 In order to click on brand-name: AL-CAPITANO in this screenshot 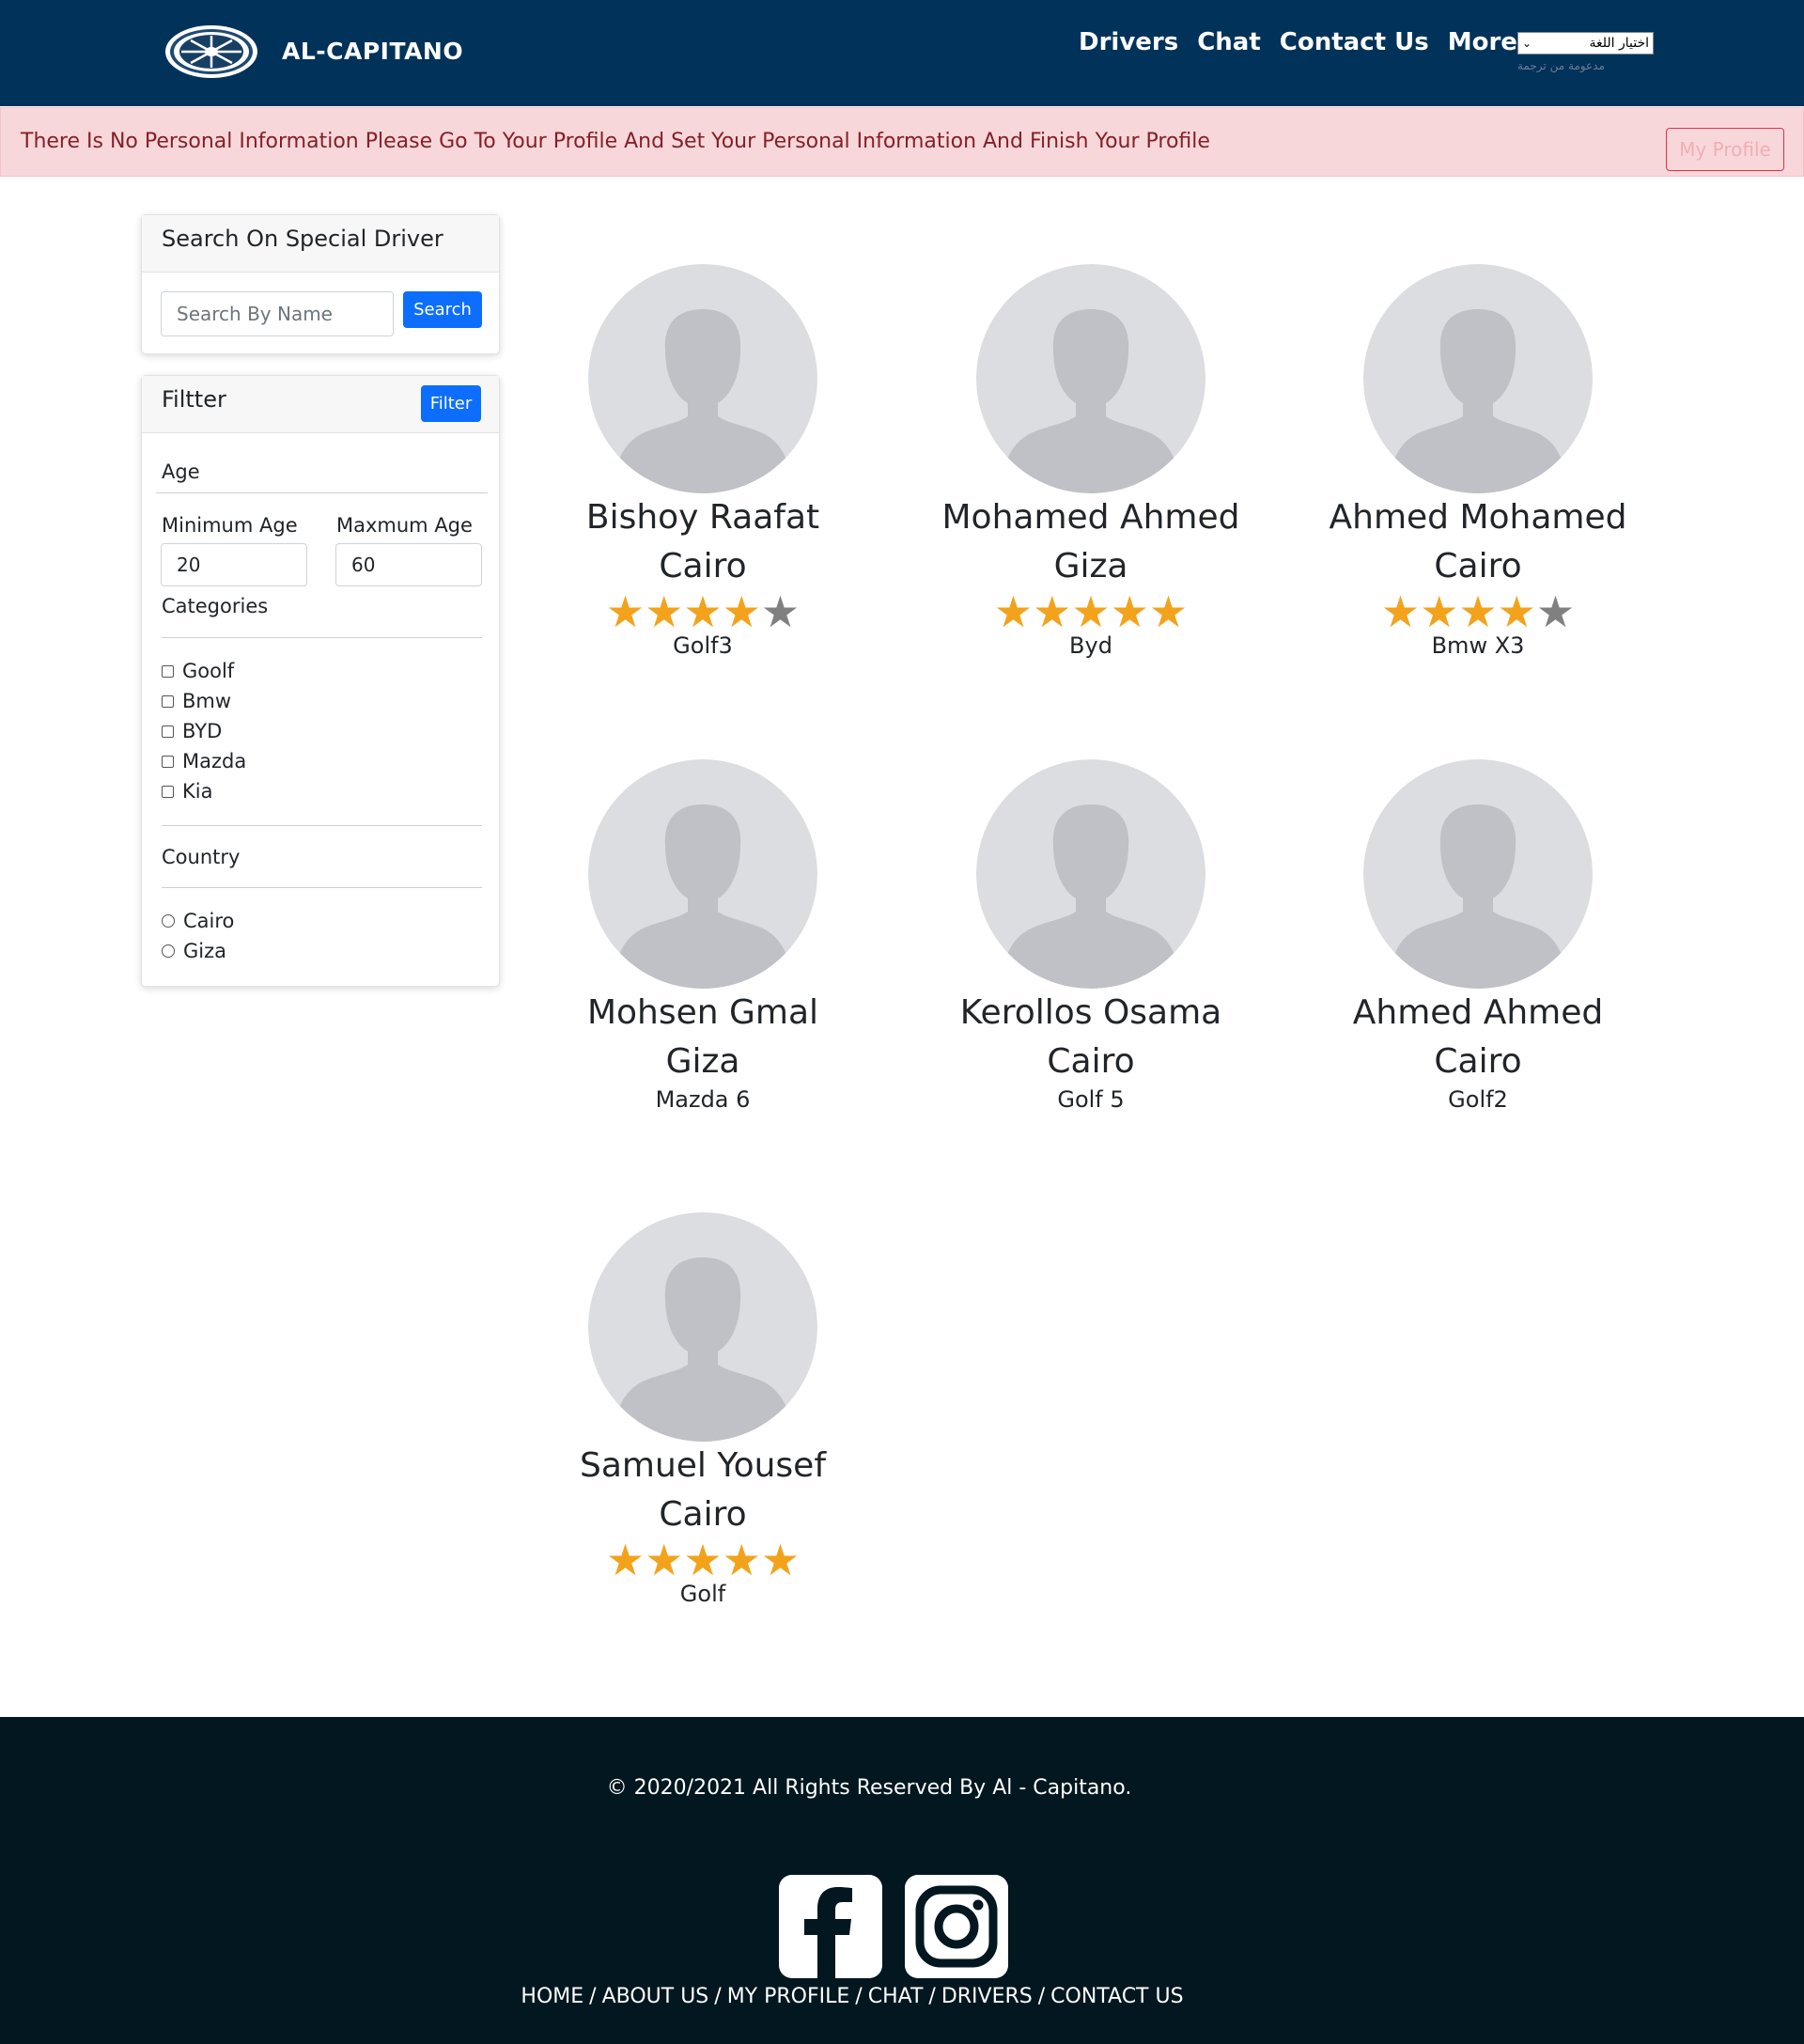, I will do `click(372, 51)`.